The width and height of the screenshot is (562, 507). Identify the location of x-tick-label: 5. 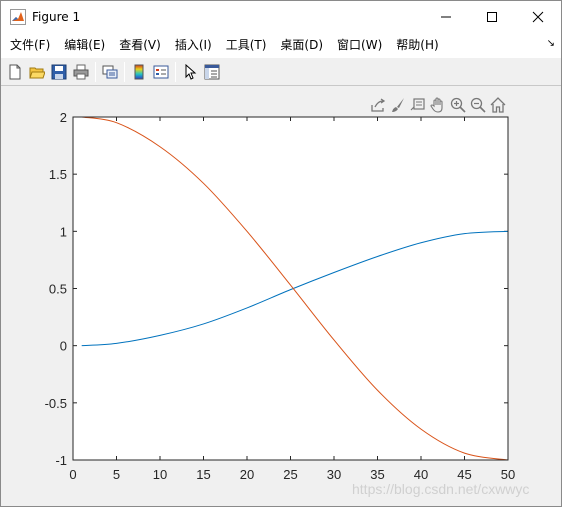
(116, 474).